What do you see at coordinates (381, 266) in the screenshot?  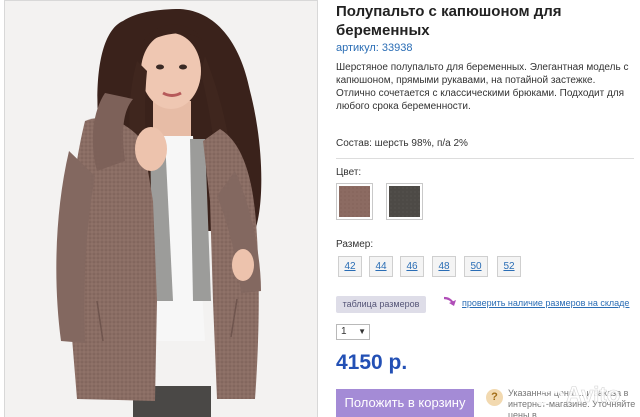 I see `size-option-44: 44` at bounding box center [381, 266].